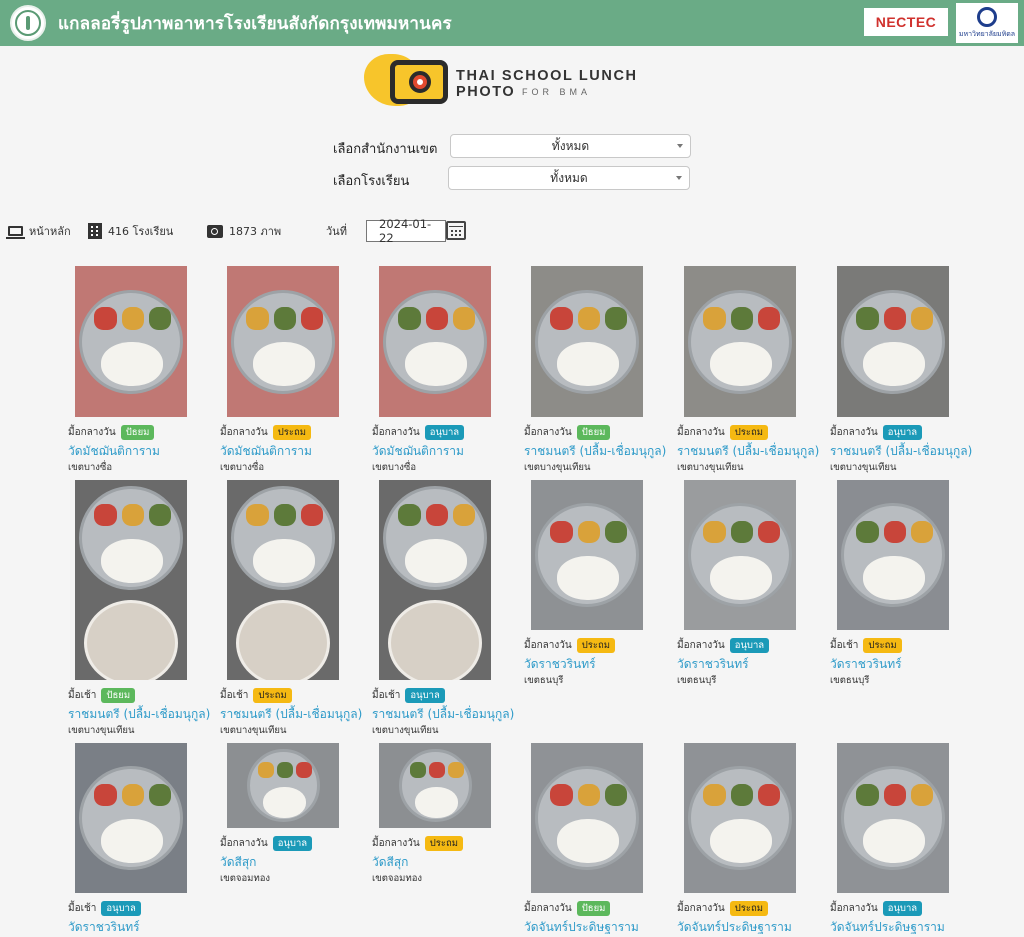 This screenshot has width=1024, height=937. I want to click on home-link: หน้าหลัก, so click(38, 231).